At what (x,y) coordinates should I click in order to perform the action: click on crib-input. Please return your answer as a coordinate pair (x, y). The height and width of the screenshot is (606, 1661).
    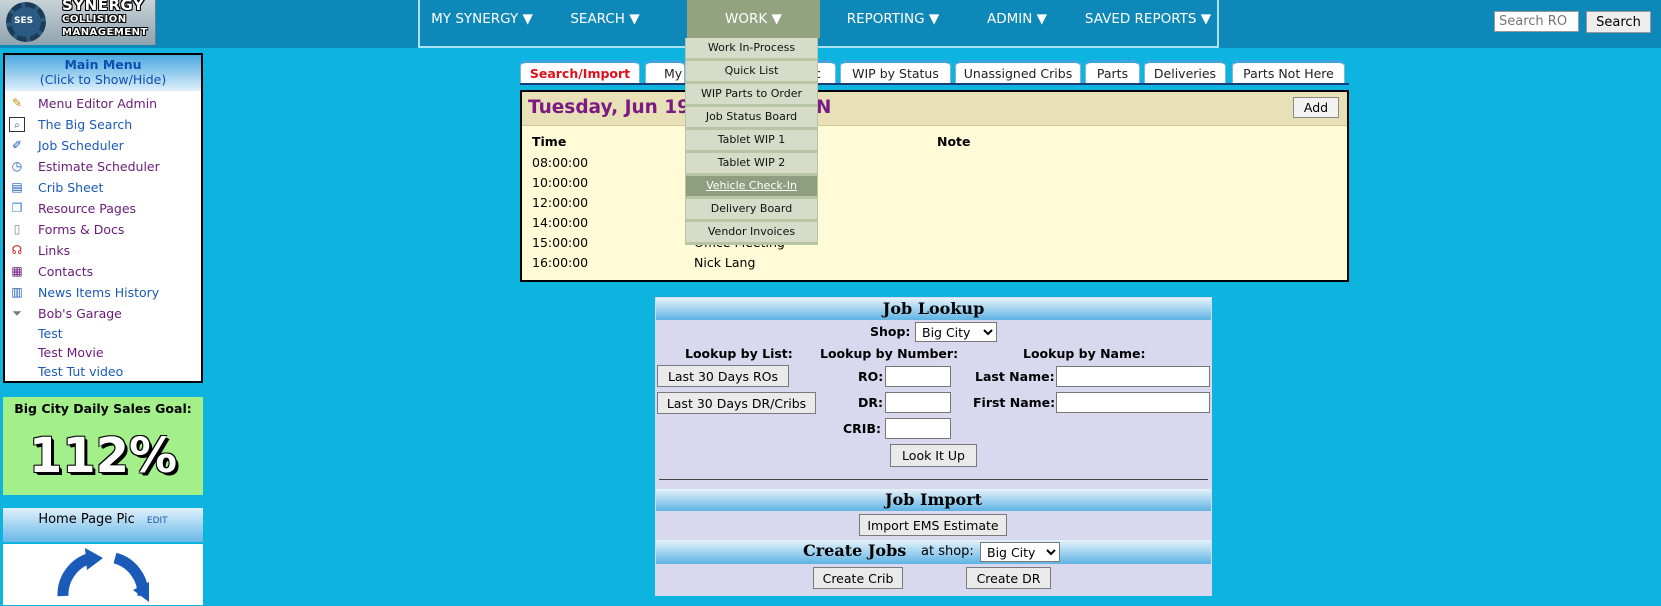
    Looking at the image, I should click on (918, 428).